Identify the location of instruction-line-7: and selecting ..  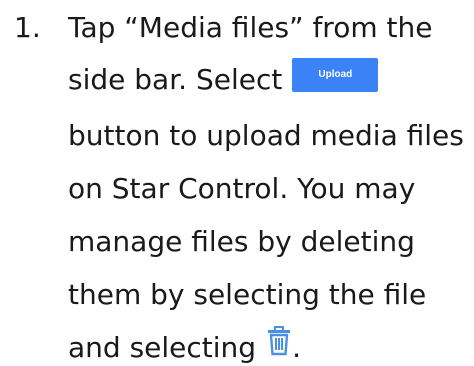
(184, 346).